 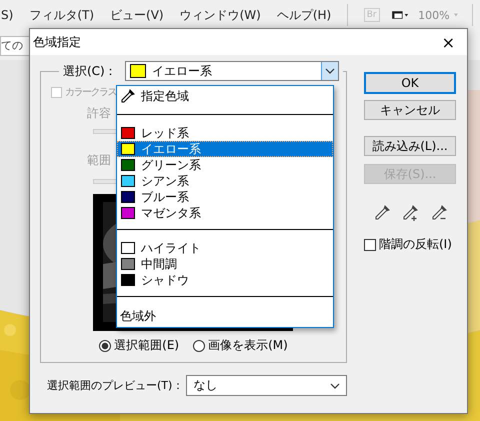 I want to click on menu-item: S), so click(x=11, y=15).